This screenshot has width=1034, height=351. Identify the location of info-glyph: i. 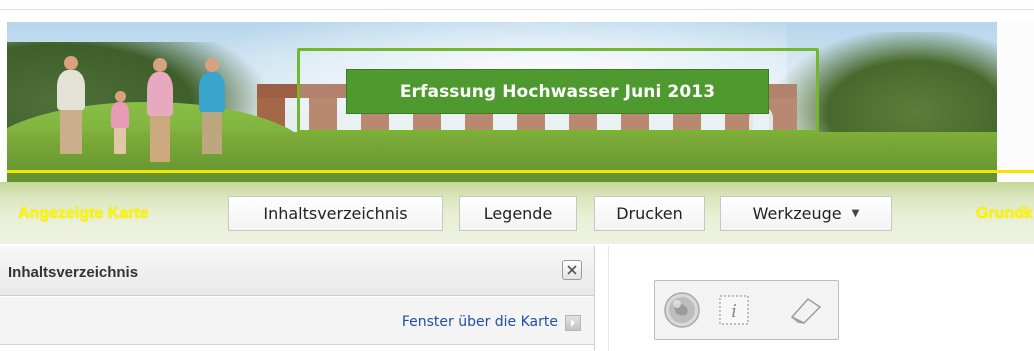
(734, 311).